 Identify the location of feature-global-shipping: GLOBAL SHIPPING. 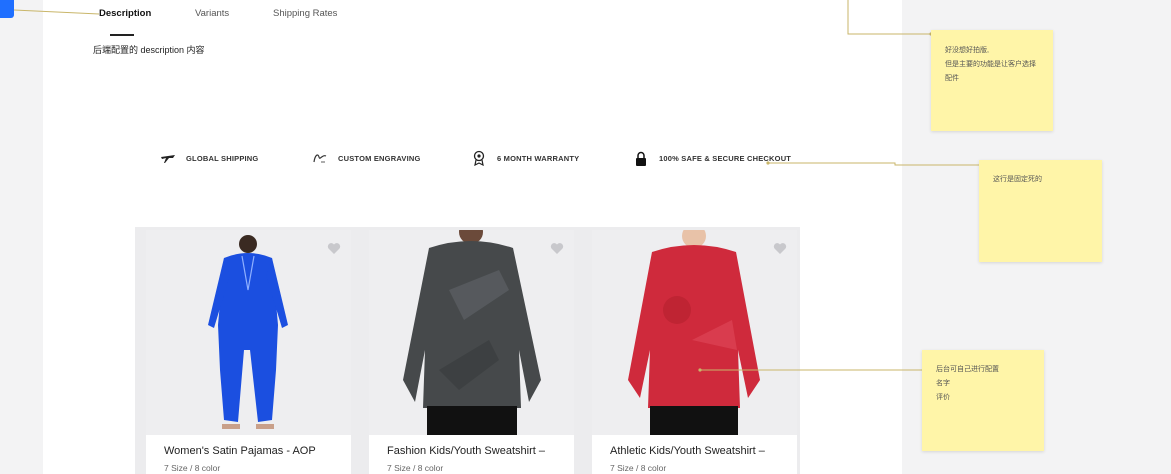
(209, 158).